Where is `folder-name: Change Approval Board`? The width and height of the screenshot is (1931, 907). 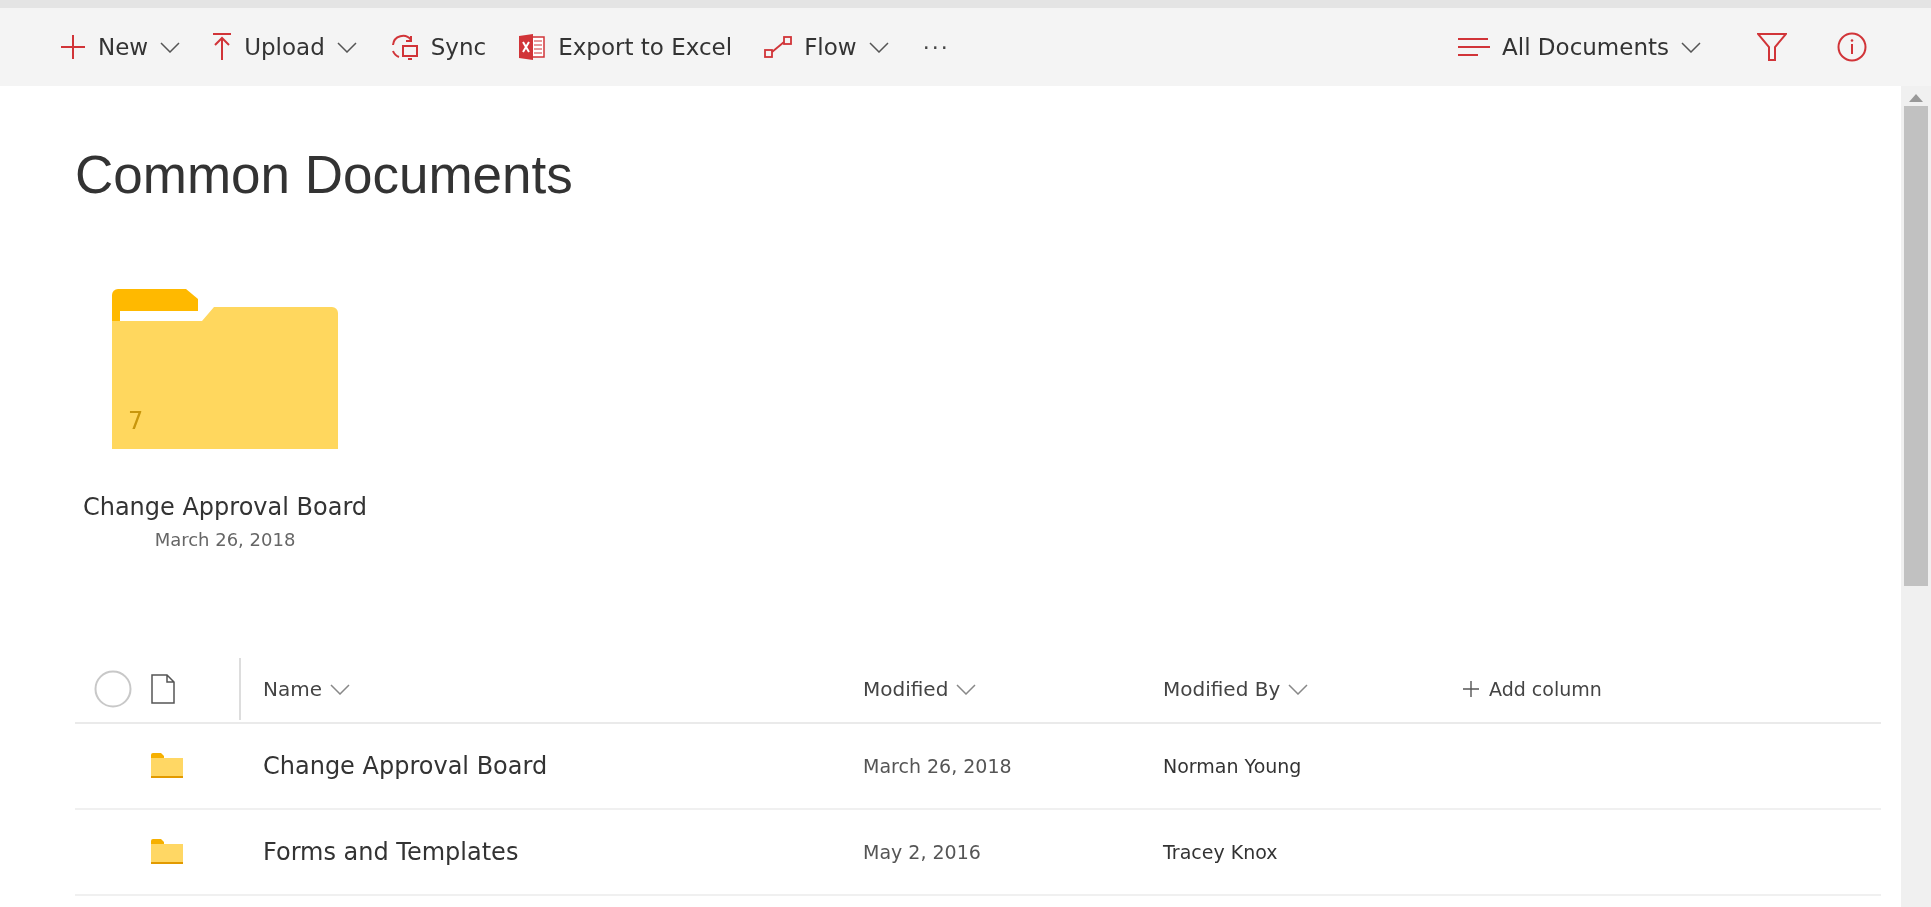
folder-name: Change Approval Board is located at coordinates (225, 507).